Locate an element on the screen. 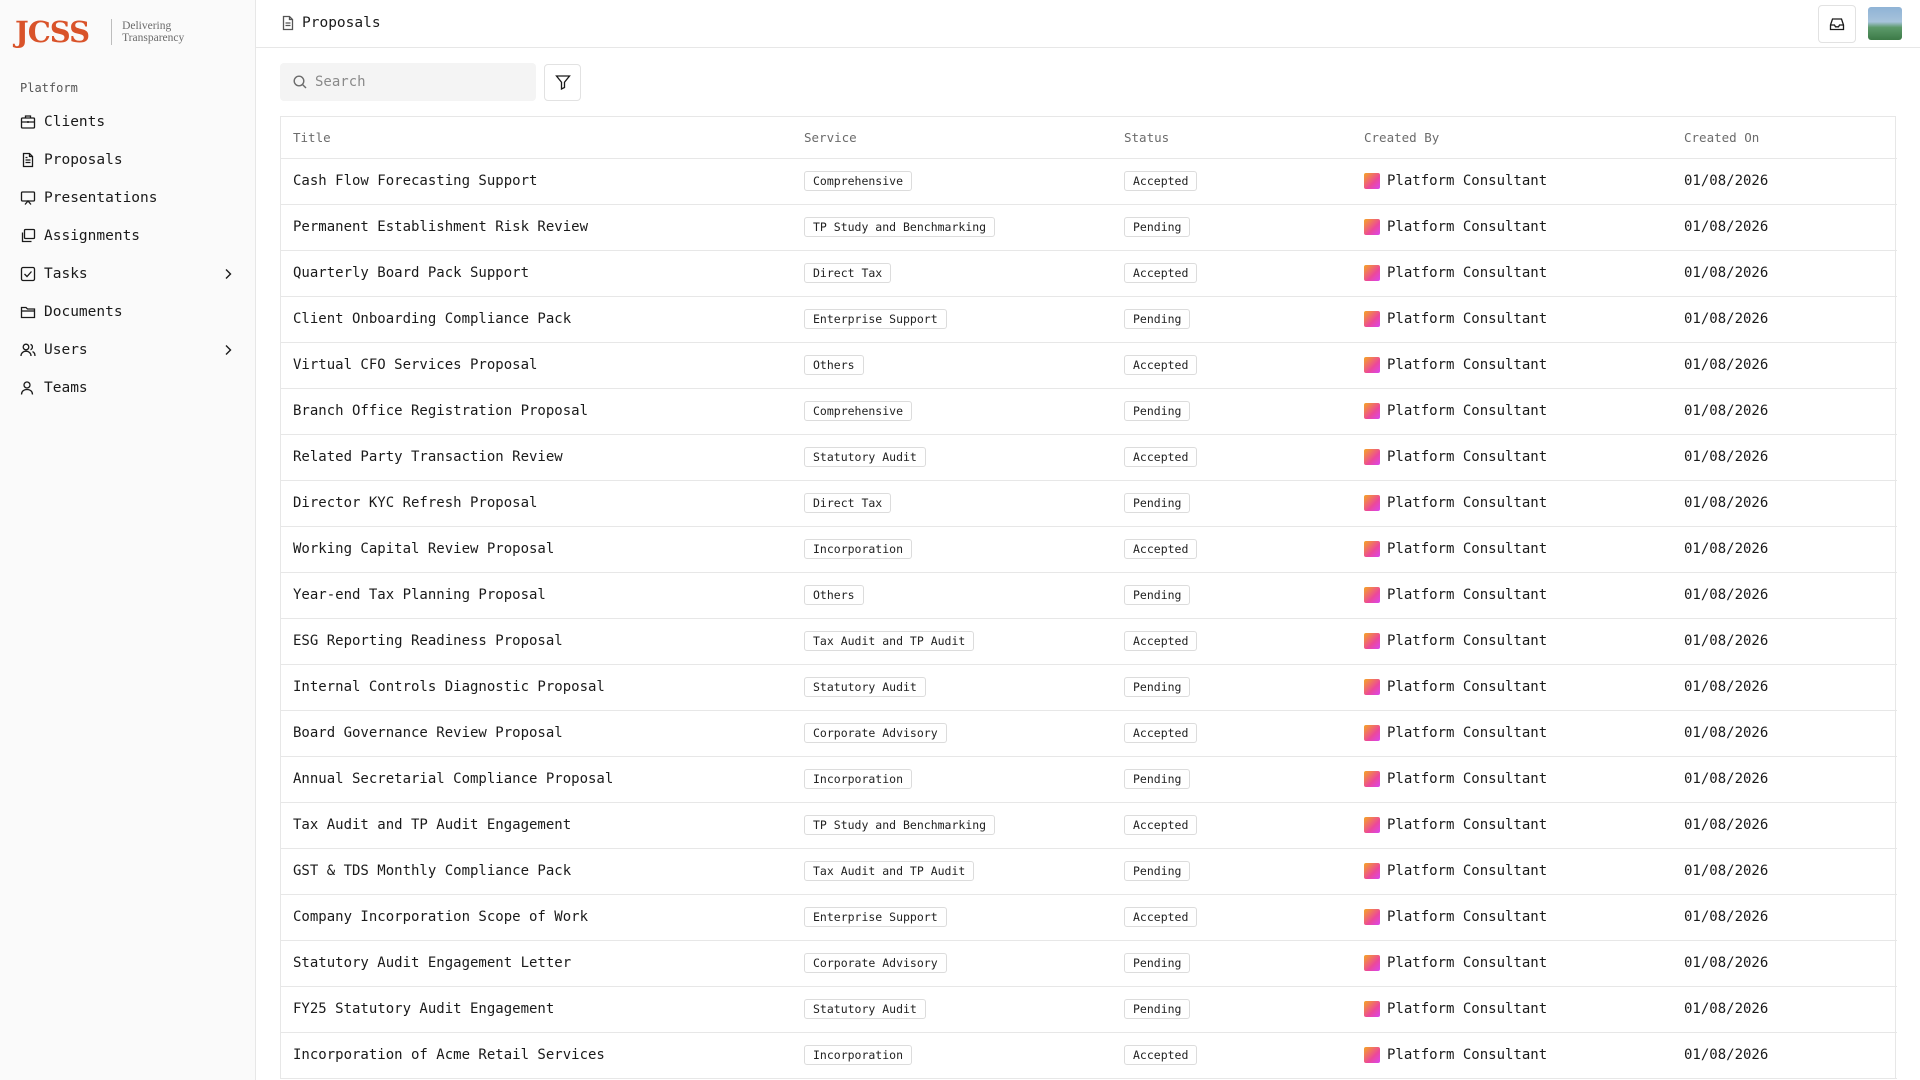 This screenshot has width=1920, height=1080. cell-title: Branch Office Registration Proposal is located at coordinates (536, 411).